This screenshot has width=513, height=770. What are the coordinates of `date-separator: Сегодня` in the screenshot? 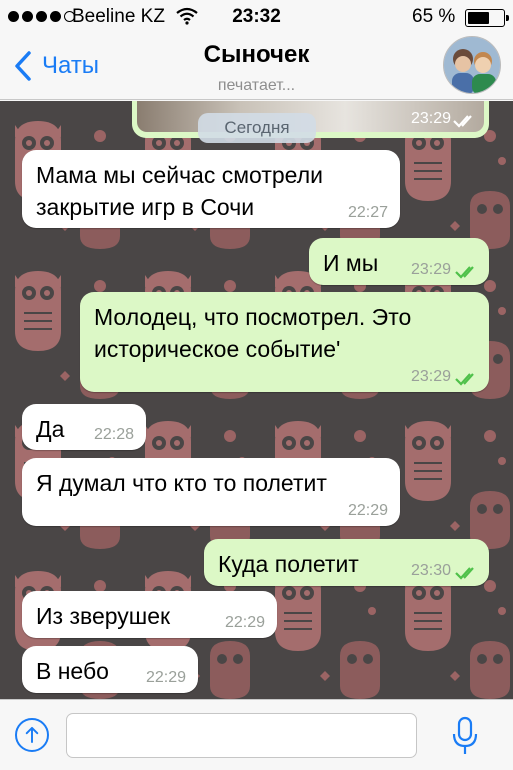 It's located at (257, 128).